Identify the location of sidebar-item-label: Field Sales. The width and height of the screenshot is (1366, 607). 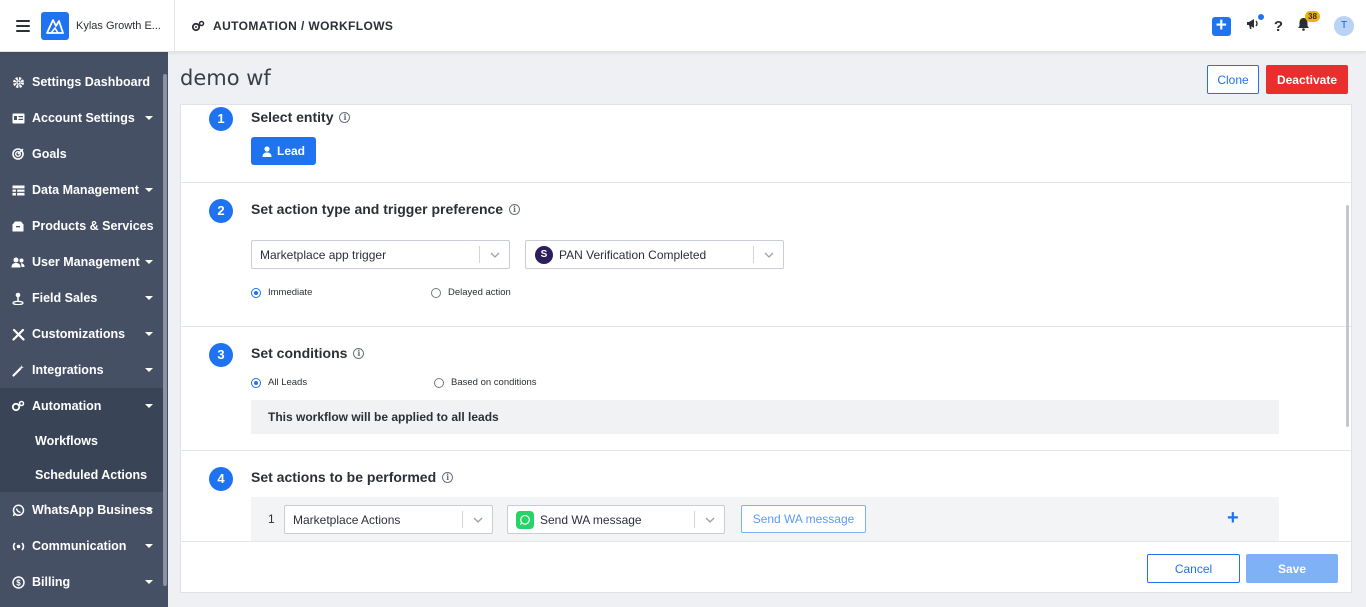
(65, 298).